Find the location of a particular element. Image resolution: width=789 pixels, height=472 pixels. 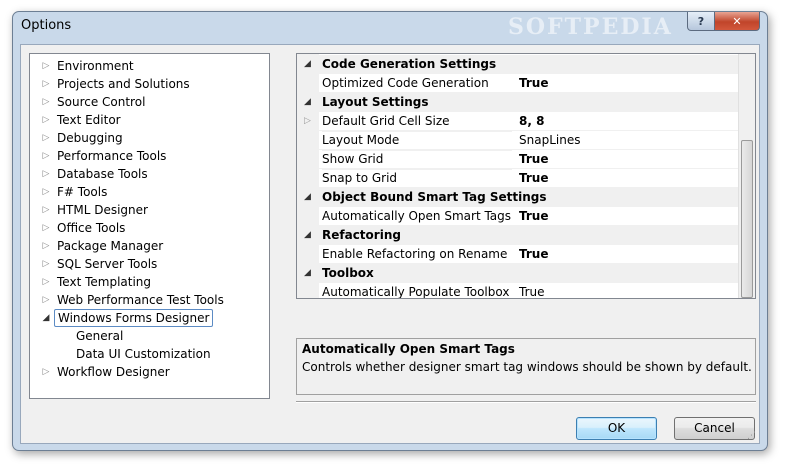

property-category: ◢ Refactoring is located at coordinates (518, 235).